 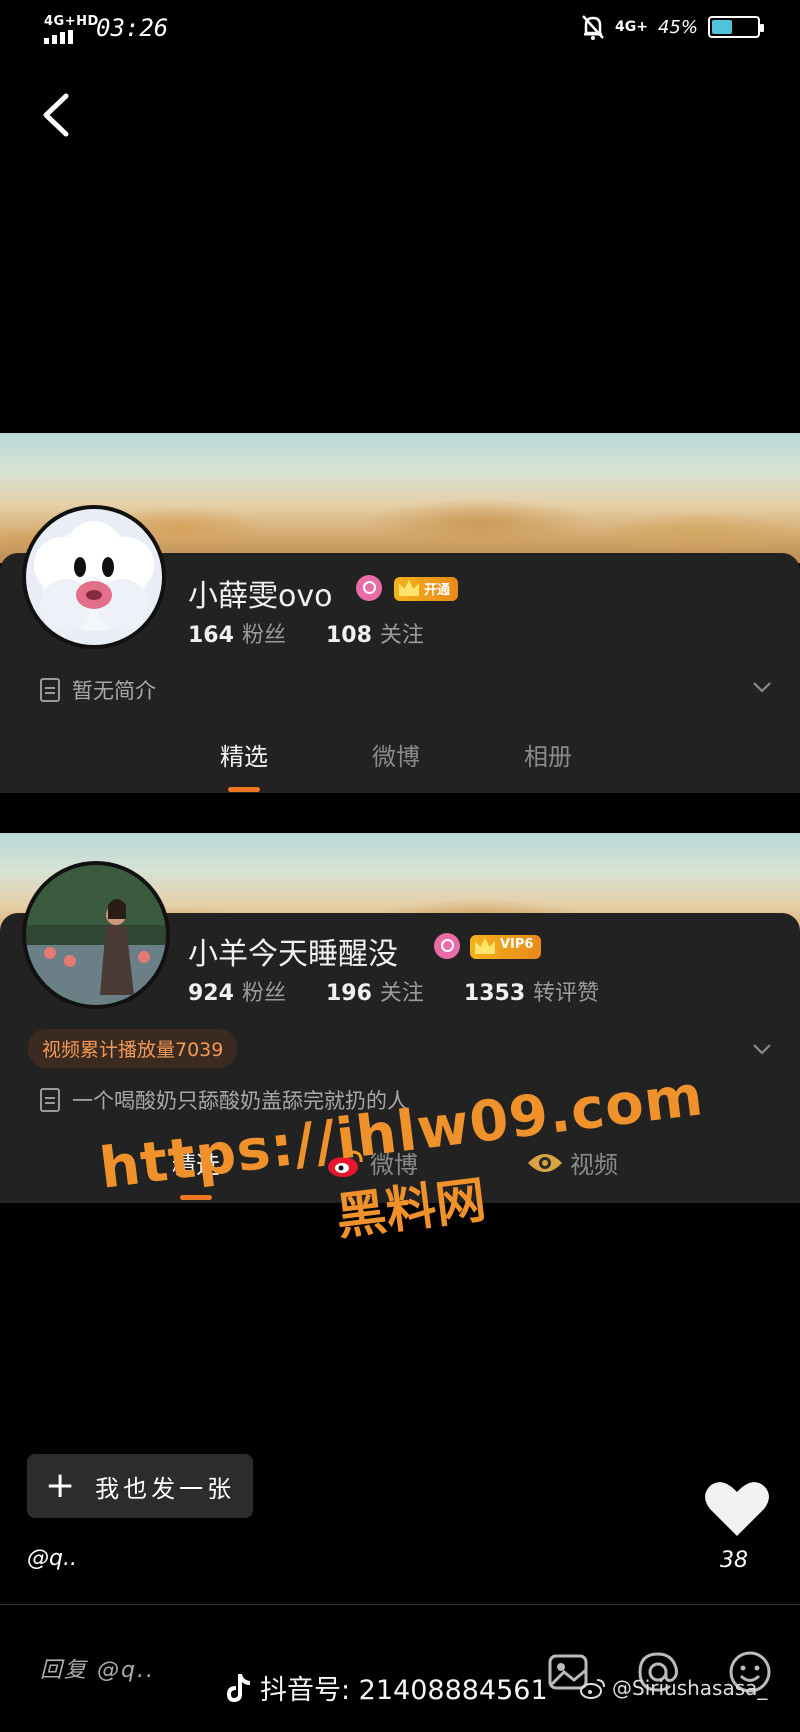 What do you see at coordinates (734, 1560) in the screenshot?
I see `like-count: 38` at bounding box center [734, 1560].